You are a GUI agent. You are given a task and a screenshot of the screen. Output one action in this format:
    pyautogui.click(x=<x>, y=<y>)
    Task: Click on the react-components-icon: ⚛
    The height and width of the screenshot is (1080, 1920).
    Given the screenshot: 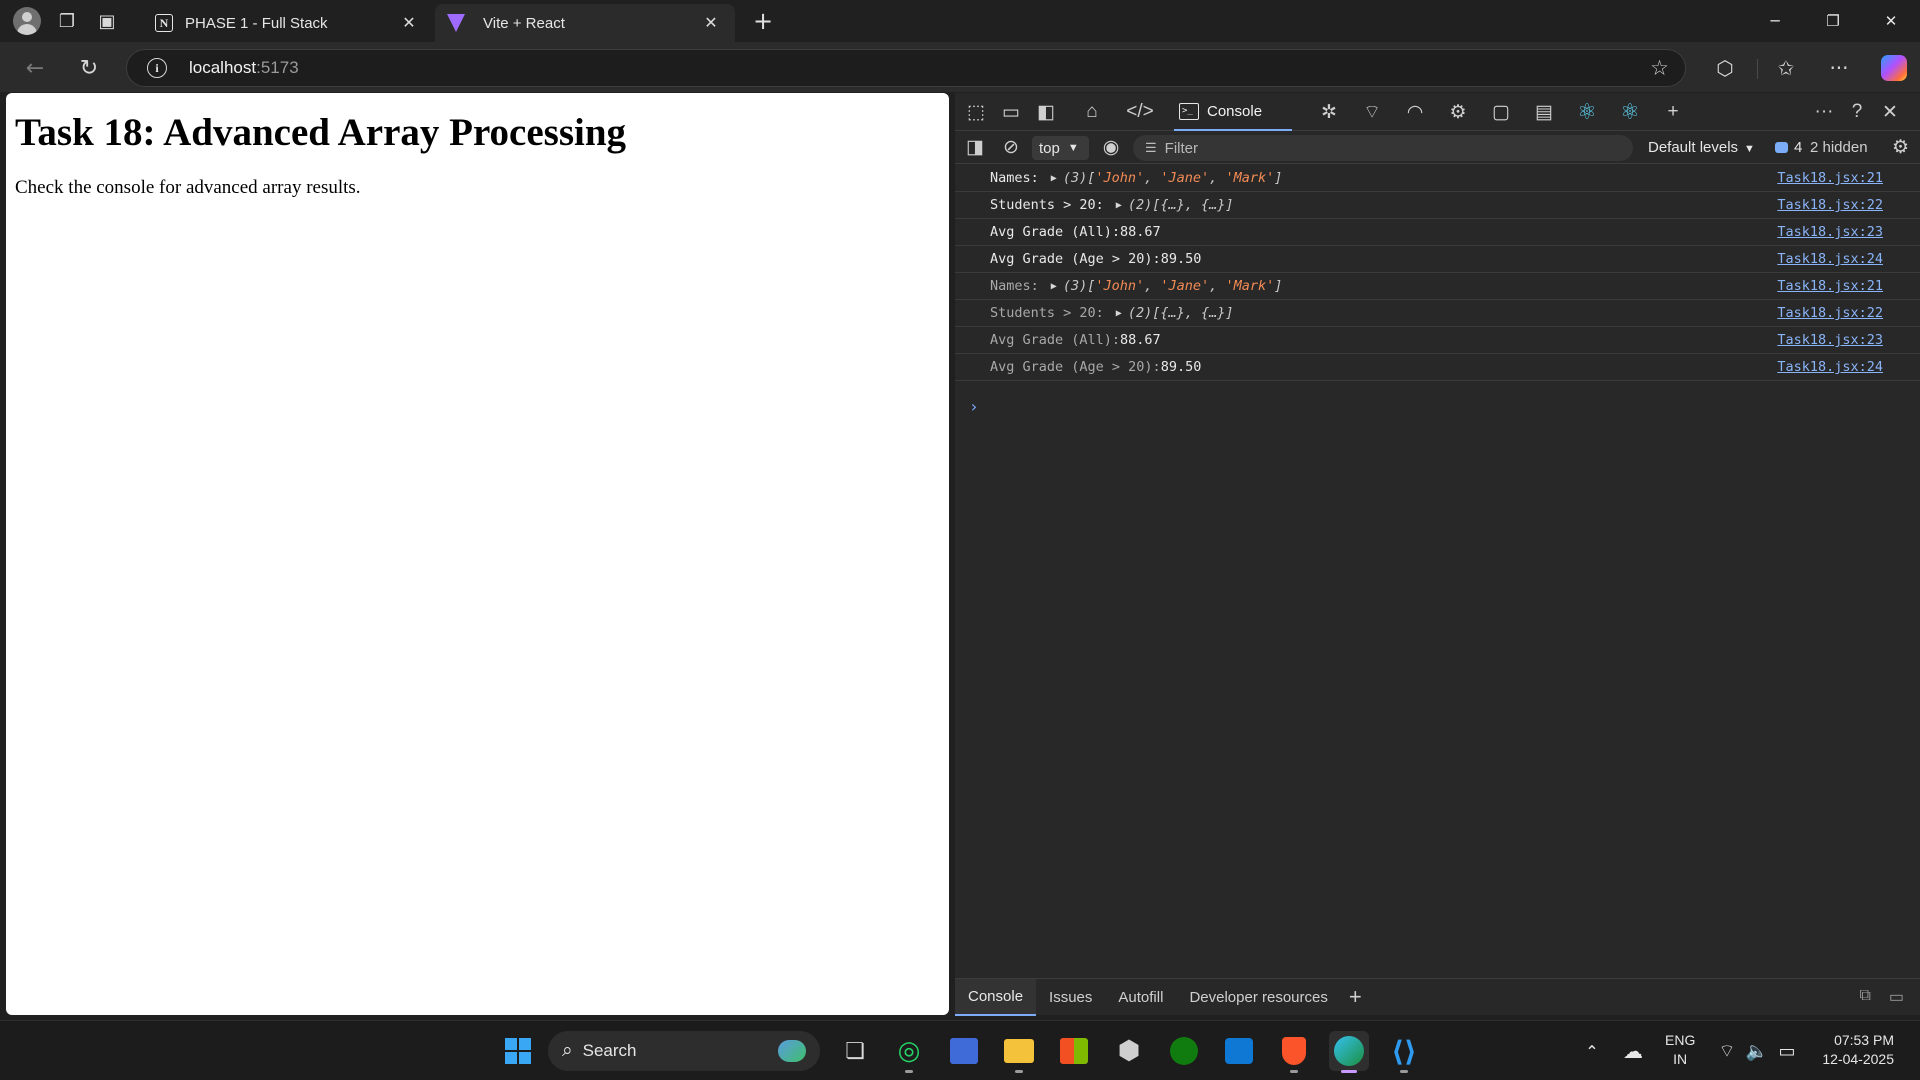 What is the action you would take?
    pyautogui.click(x=1587, y=112)
    